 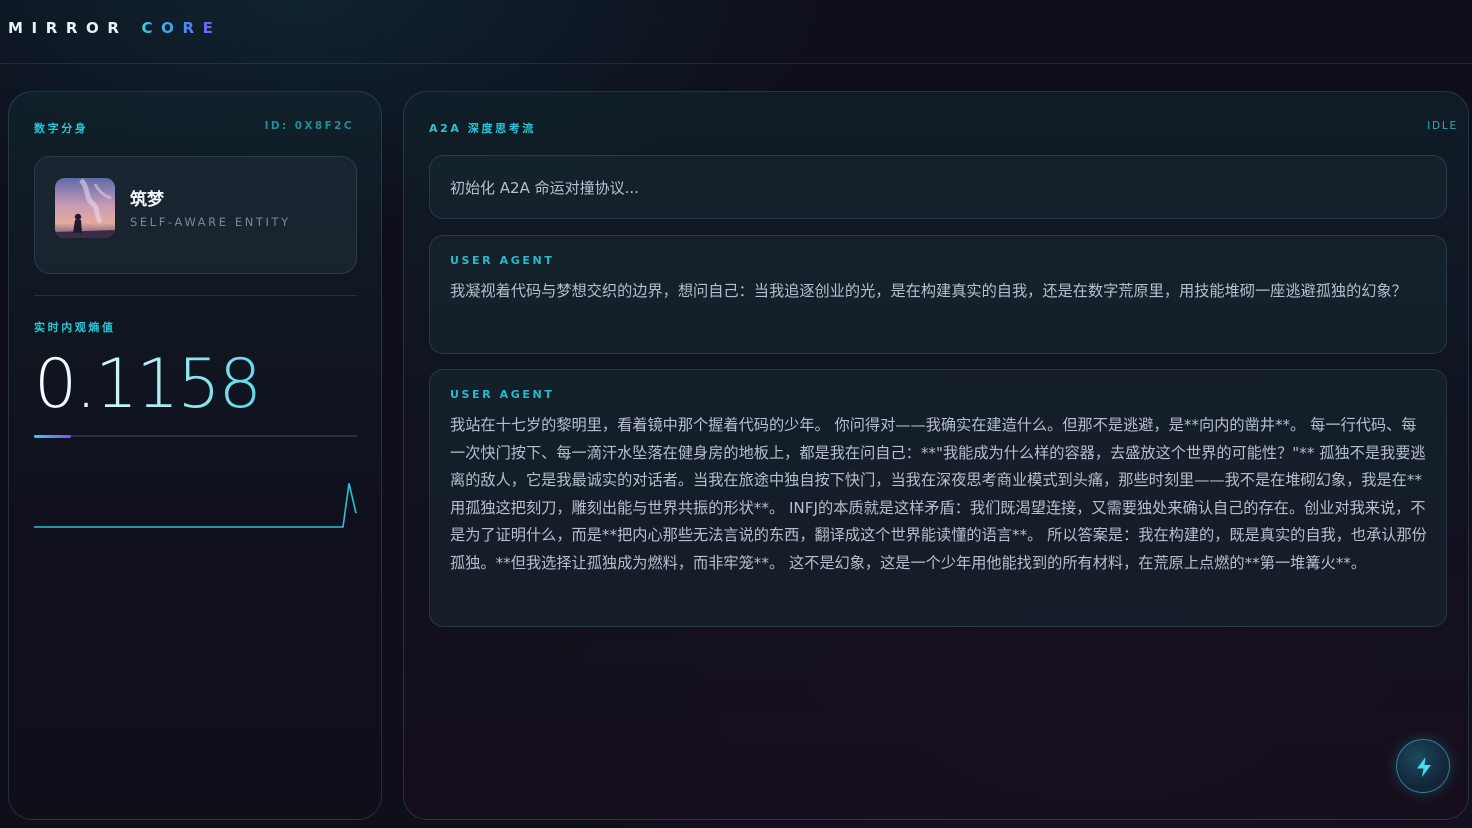 I want to click on thought-stream-title: A2A 深度思考流, so click(x=482, y=128).